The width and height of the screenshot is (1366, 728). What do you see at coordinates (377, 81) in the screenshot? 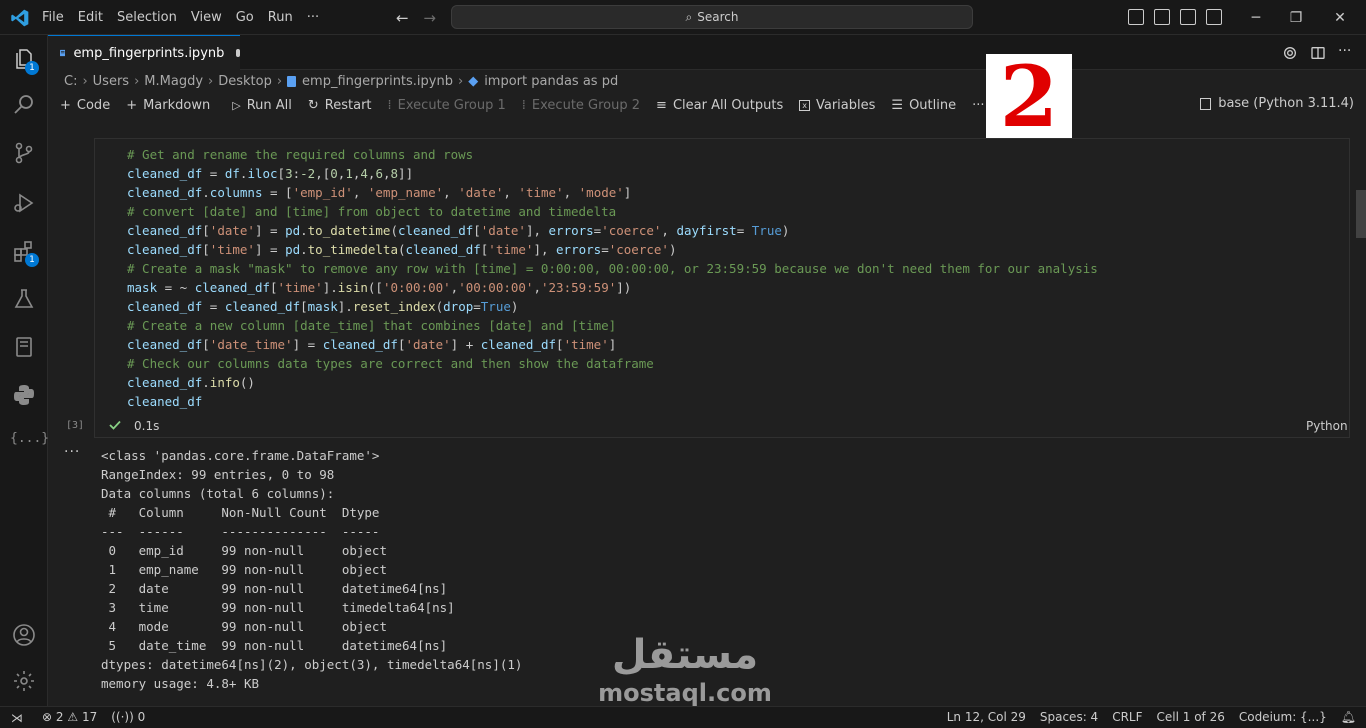
I see `breadcrumb-file: emp_fingerprints.ipynb` at bounding box center [377, 81].